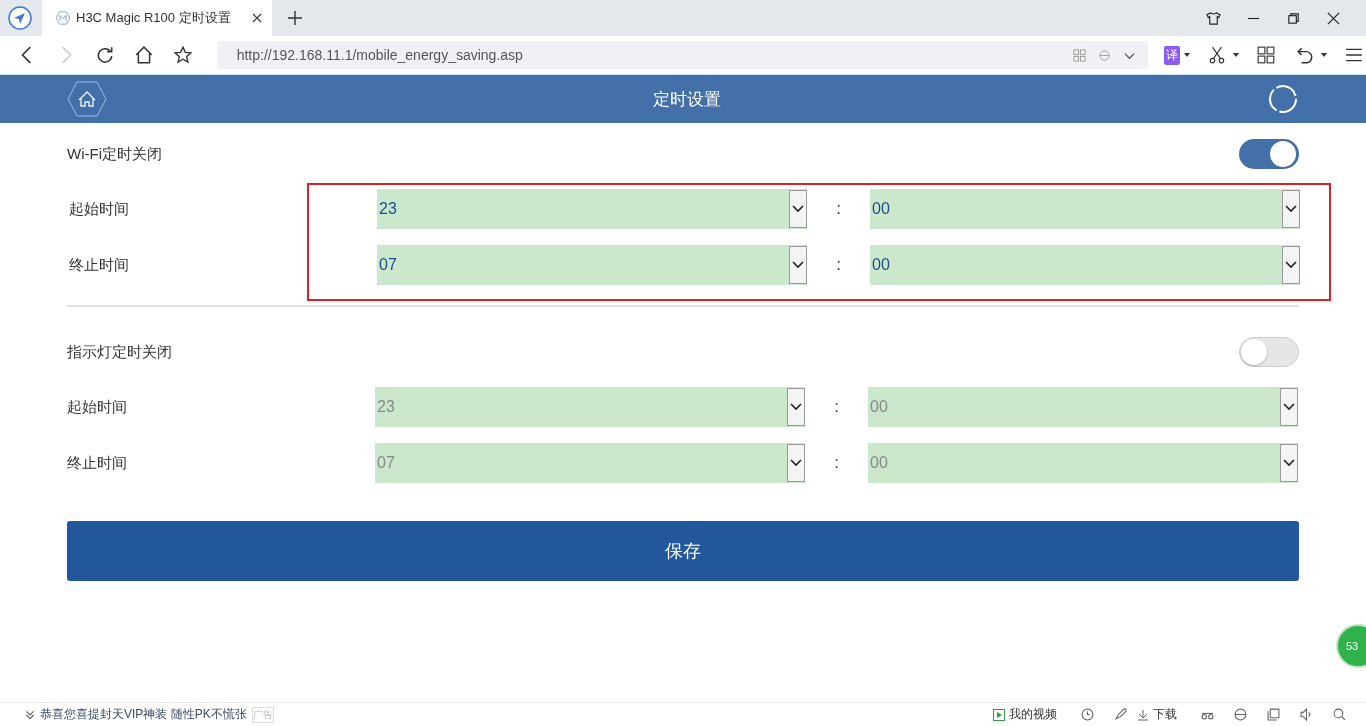 This screenshot has height=726, width=1366. Describe the element at coordinates (1213, 18) in the screenshot. I see `shirt-icon` at that location.